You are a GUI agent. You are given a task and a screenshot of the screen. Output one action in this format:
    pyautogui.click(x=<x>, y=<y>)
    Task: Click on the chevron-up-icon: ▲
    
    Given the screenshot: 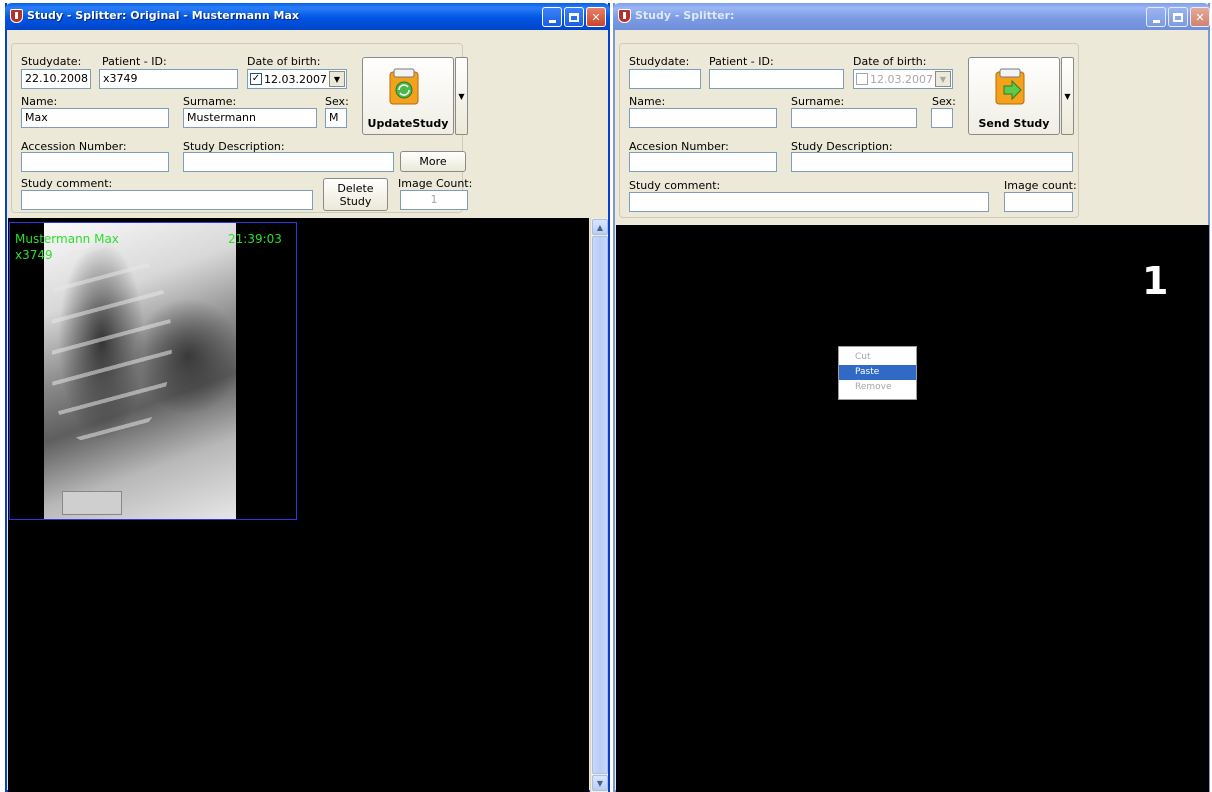 What is the action you would take?
    pyautogui.click(x=600, y=227)
    